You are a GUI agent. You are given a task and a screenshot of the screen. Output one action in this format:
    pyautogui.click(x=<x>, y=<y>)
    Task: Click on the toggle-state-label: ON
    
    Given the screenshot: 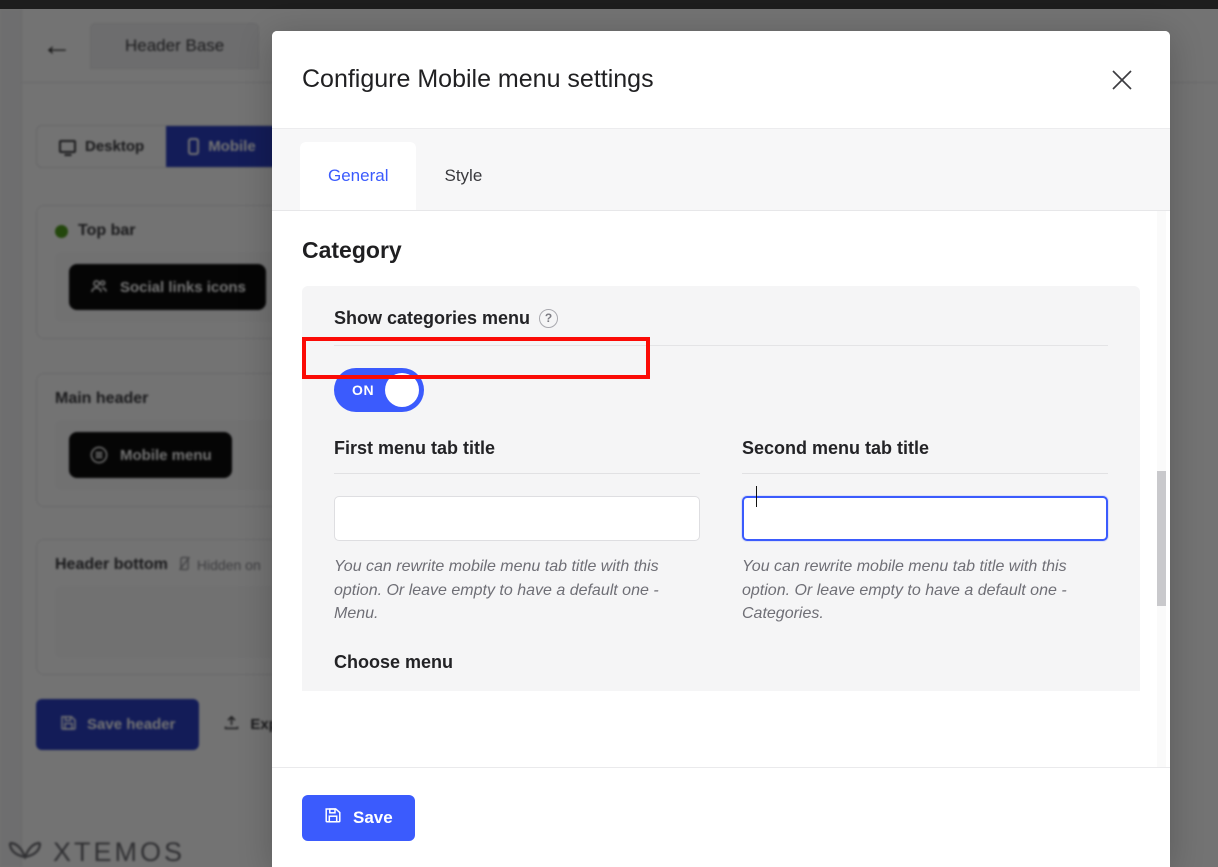 What is the action you would take?
    pyautogui.click(x=363, y=390)
    